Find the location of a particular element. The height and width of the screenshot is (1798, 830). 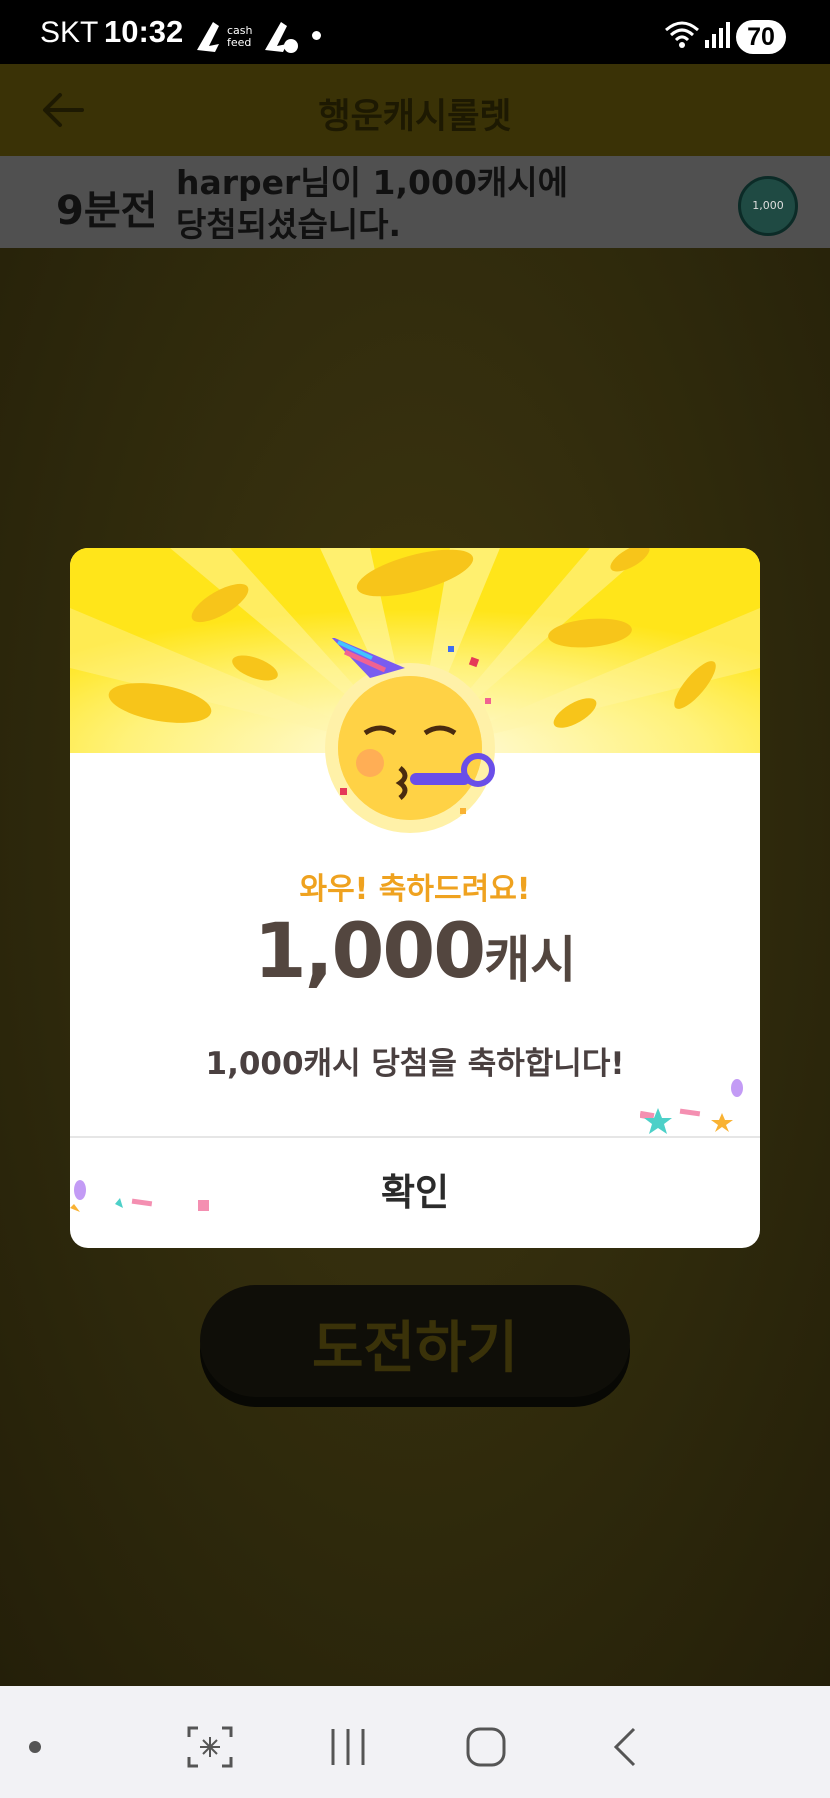

coin-badge-icon: 1,000 is located at coordinates (768, 206).